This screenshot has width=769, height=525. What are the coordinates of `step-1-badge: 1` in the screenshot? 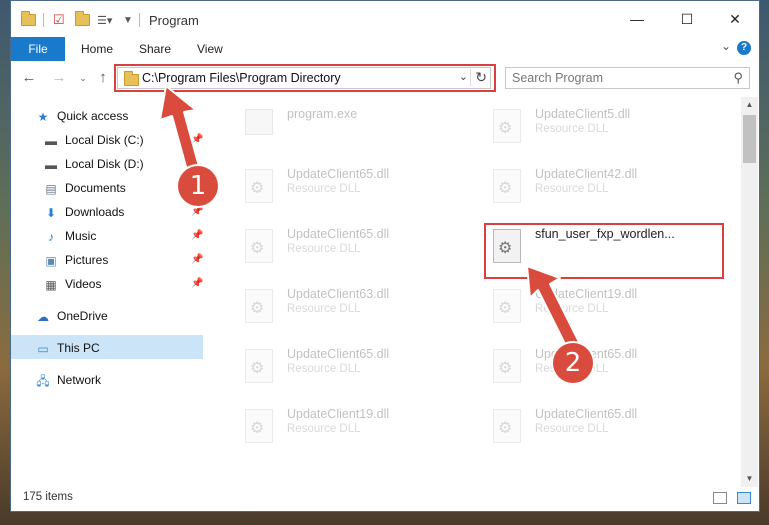 It's located at (198, 186).